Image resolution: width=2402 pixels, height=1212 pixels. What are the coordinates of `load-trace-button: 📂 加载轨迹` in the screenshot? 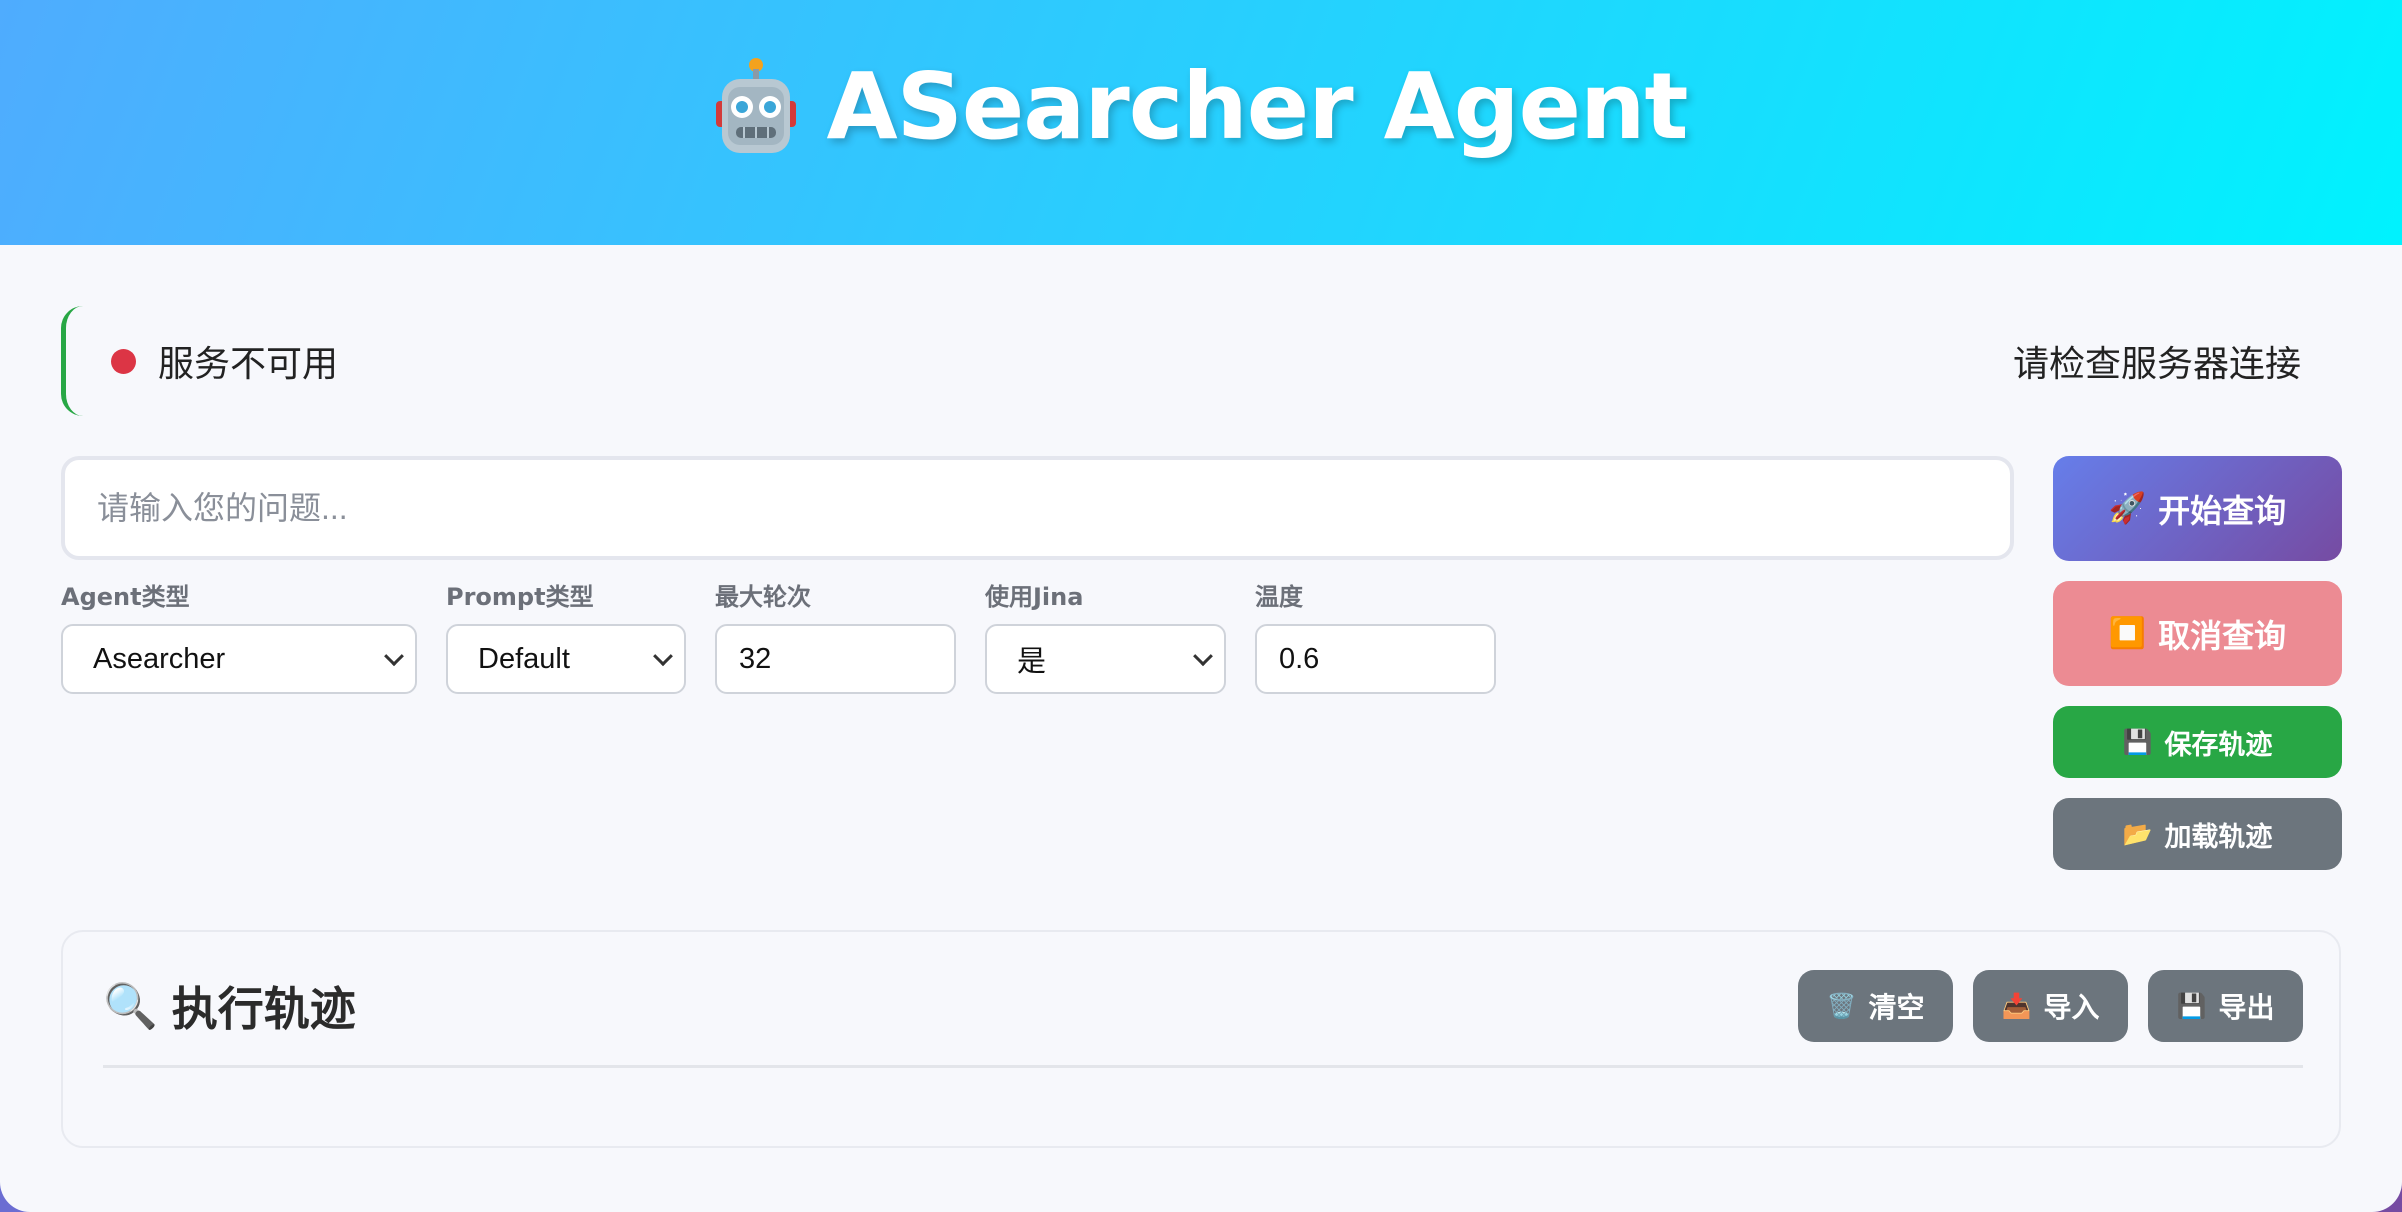 It's located at (2197, 834).